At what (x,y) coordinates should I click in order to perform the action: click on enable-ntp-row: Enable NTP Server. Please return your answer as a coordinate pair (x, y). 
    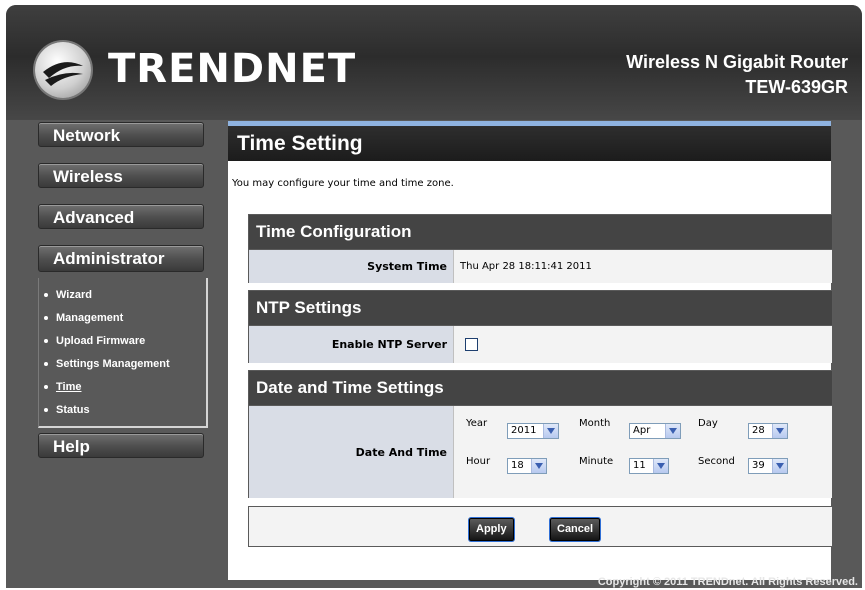
    Looking at the image, I should click on (540, 344).